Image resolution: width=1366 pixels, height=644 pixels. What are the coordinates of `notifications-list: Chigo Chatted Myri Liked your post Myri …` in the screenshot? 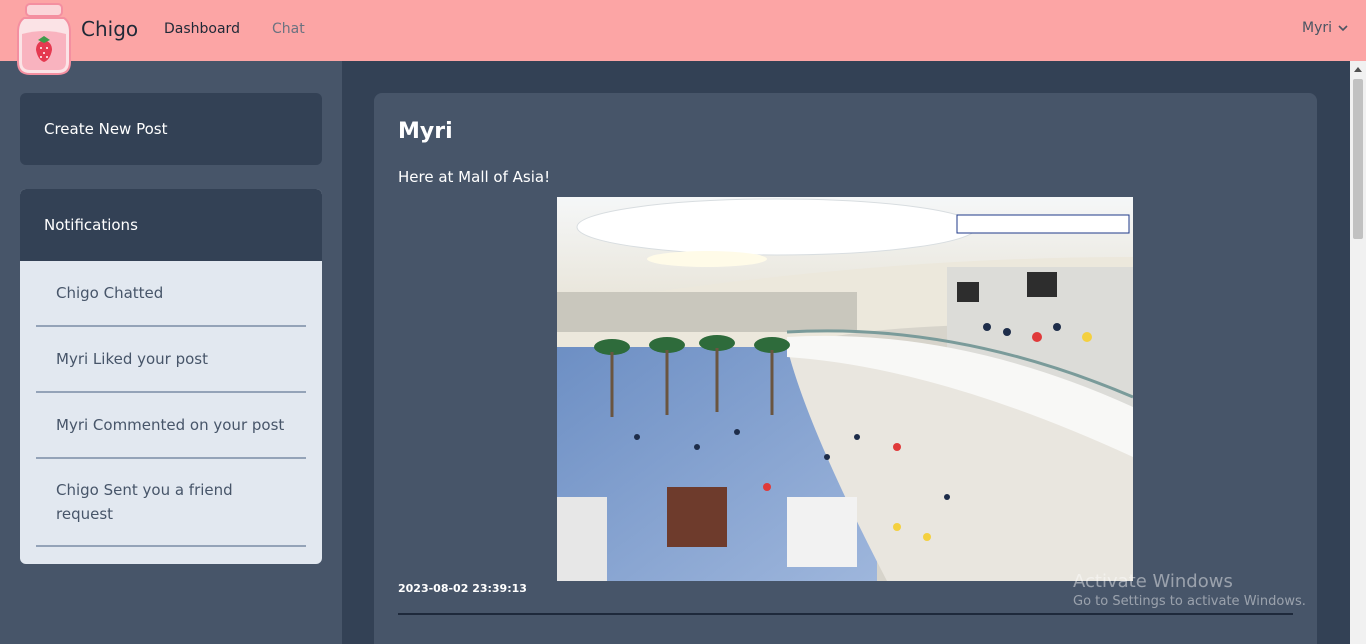 It's located at (171, 404).